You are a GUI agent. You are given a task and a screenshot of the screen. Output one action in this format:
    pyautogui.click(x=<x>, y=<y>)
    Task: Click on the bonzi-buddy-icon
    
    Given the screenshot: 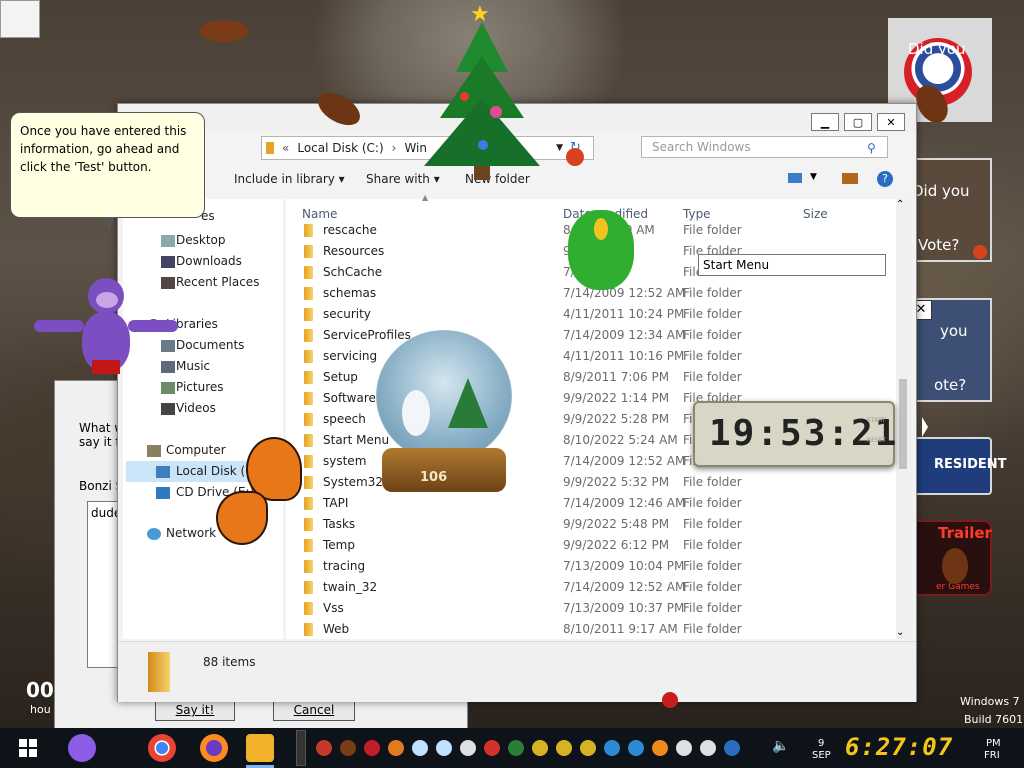 What is the action you would take?
    pyautogui.click(x=105, y=329)
    